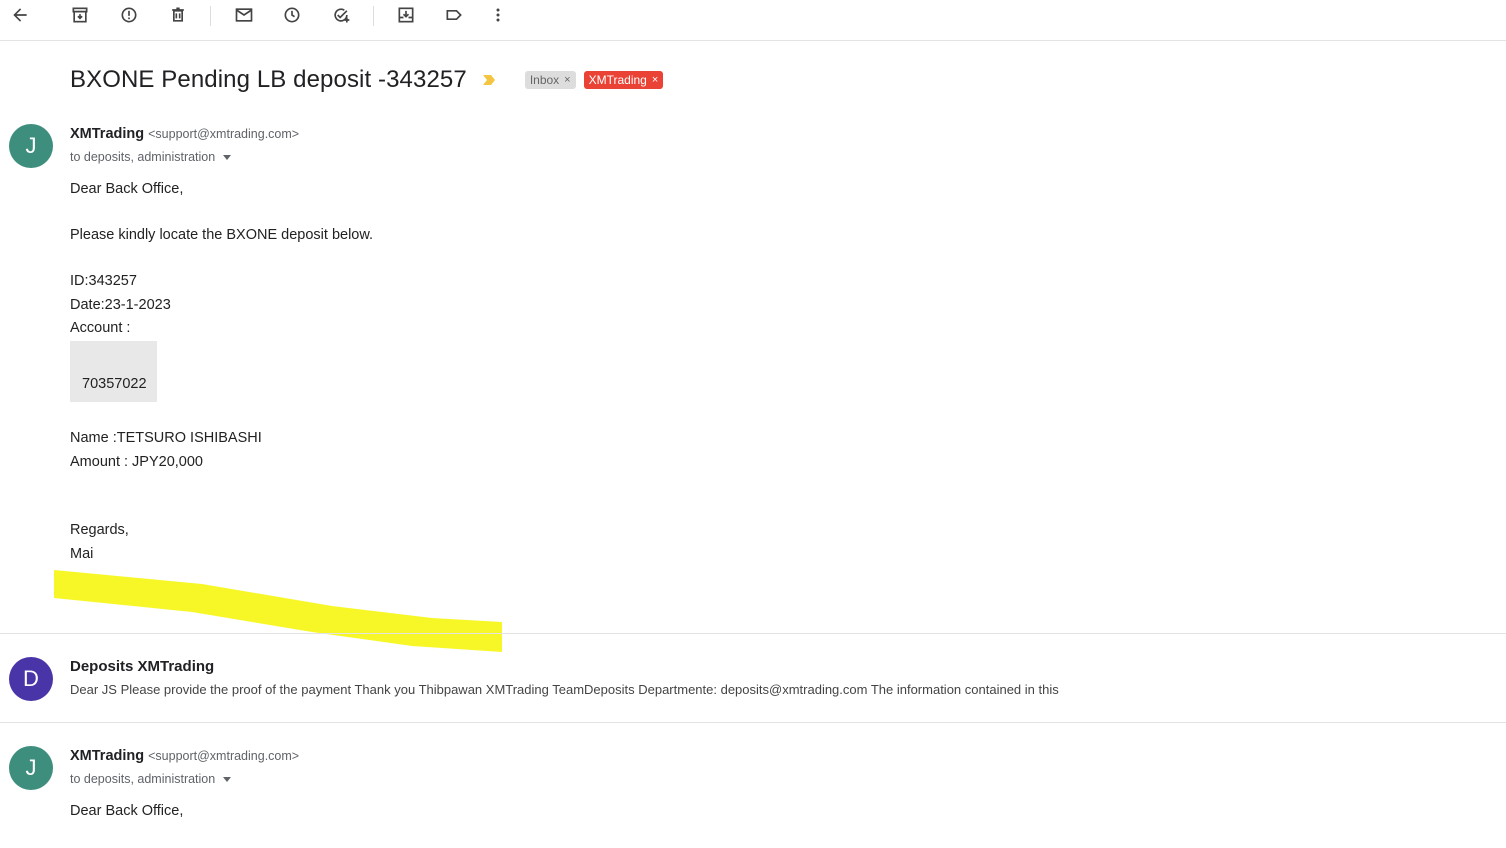 Image resolution: width=1506 pixels, height=848 pixels. Describe the element at coordinates (292, 15) in the screenshot. I see `snooze-icon` at that location.